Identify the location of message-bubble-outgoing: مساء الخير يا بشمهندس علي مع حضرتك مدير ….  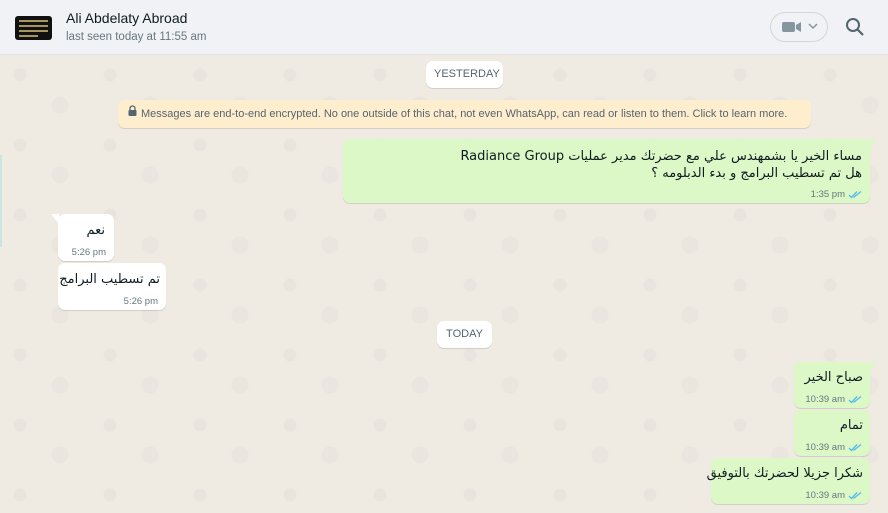
(610, 171).